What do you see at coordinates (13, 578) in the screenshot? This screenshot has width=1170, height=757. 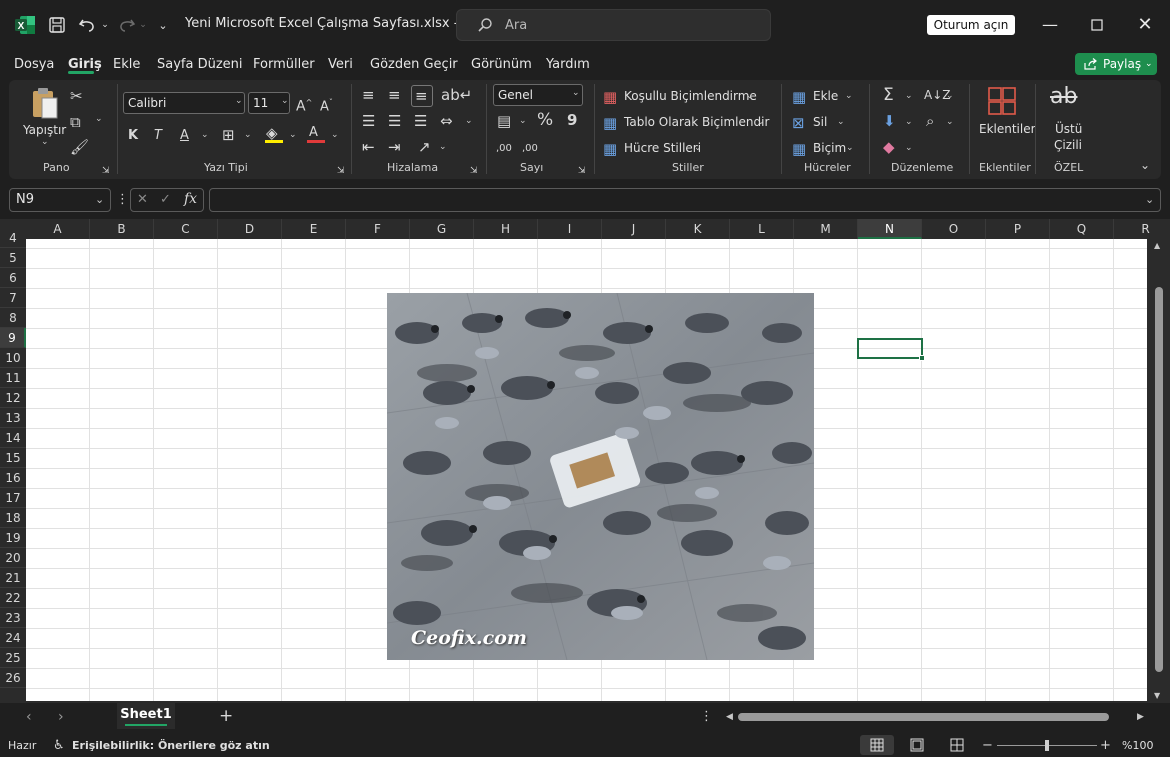 I see `row-header-21: 21` at bounding box center [13, 578].